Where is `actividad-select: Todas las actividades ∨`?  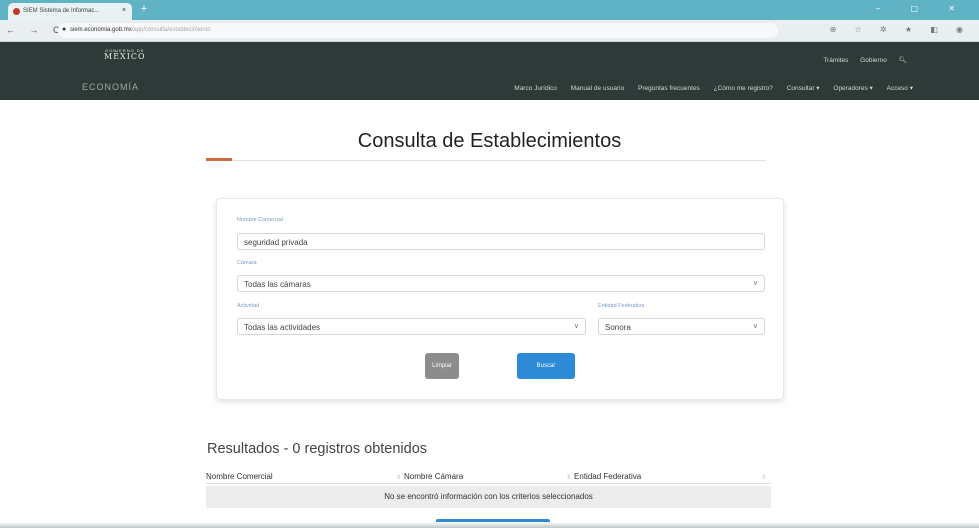
actividad-select: Todas las actividades ∨ is located at coordinates (411, 326).